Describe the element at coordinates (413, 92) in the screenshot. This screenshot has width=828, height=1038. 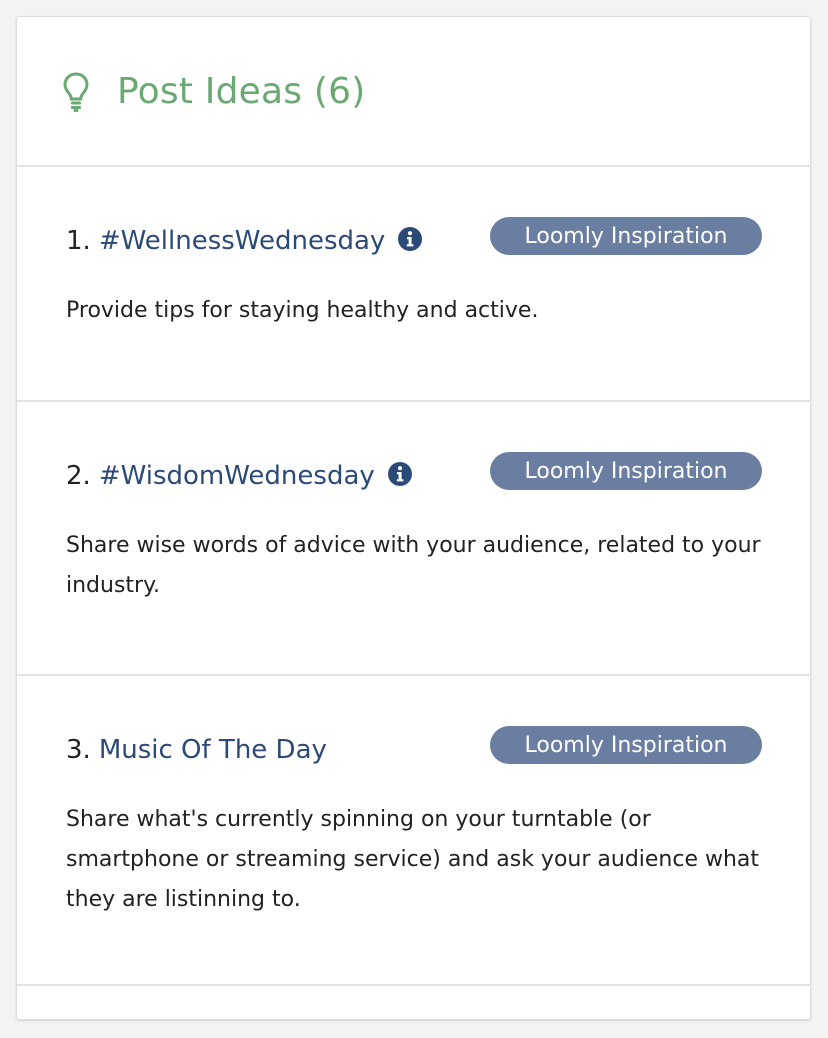
I see `panel-header: Post Ideas (6)` at that location.